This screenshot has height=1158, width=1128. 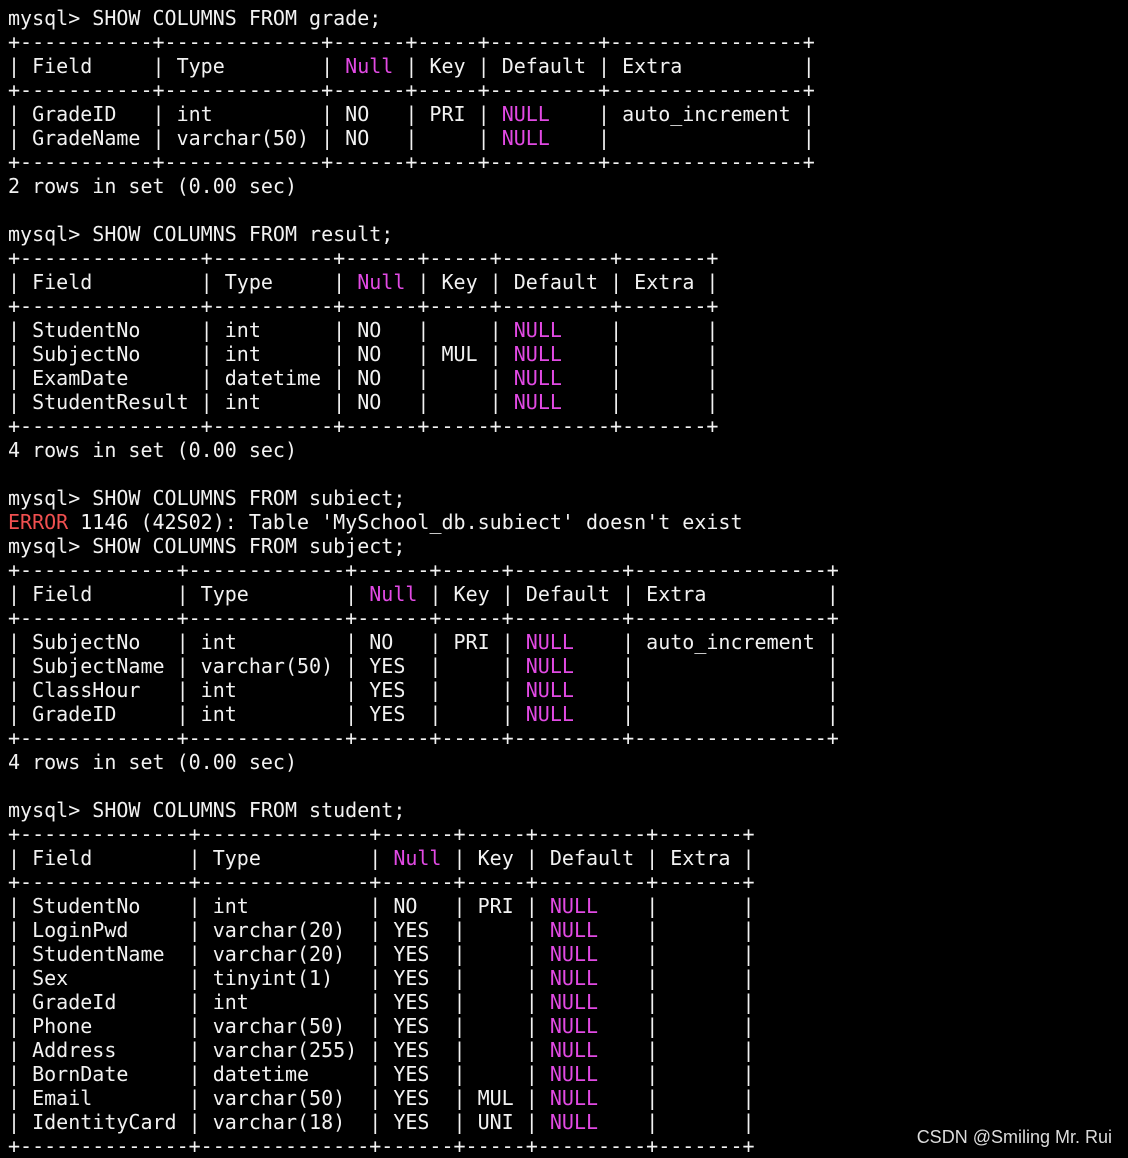 What do you see at coordinates (207, 546) in the screenshot?
I see `terminal-text: mysql> SHOW COLUMNS FROM subject;` at bounding box center [207, 546].